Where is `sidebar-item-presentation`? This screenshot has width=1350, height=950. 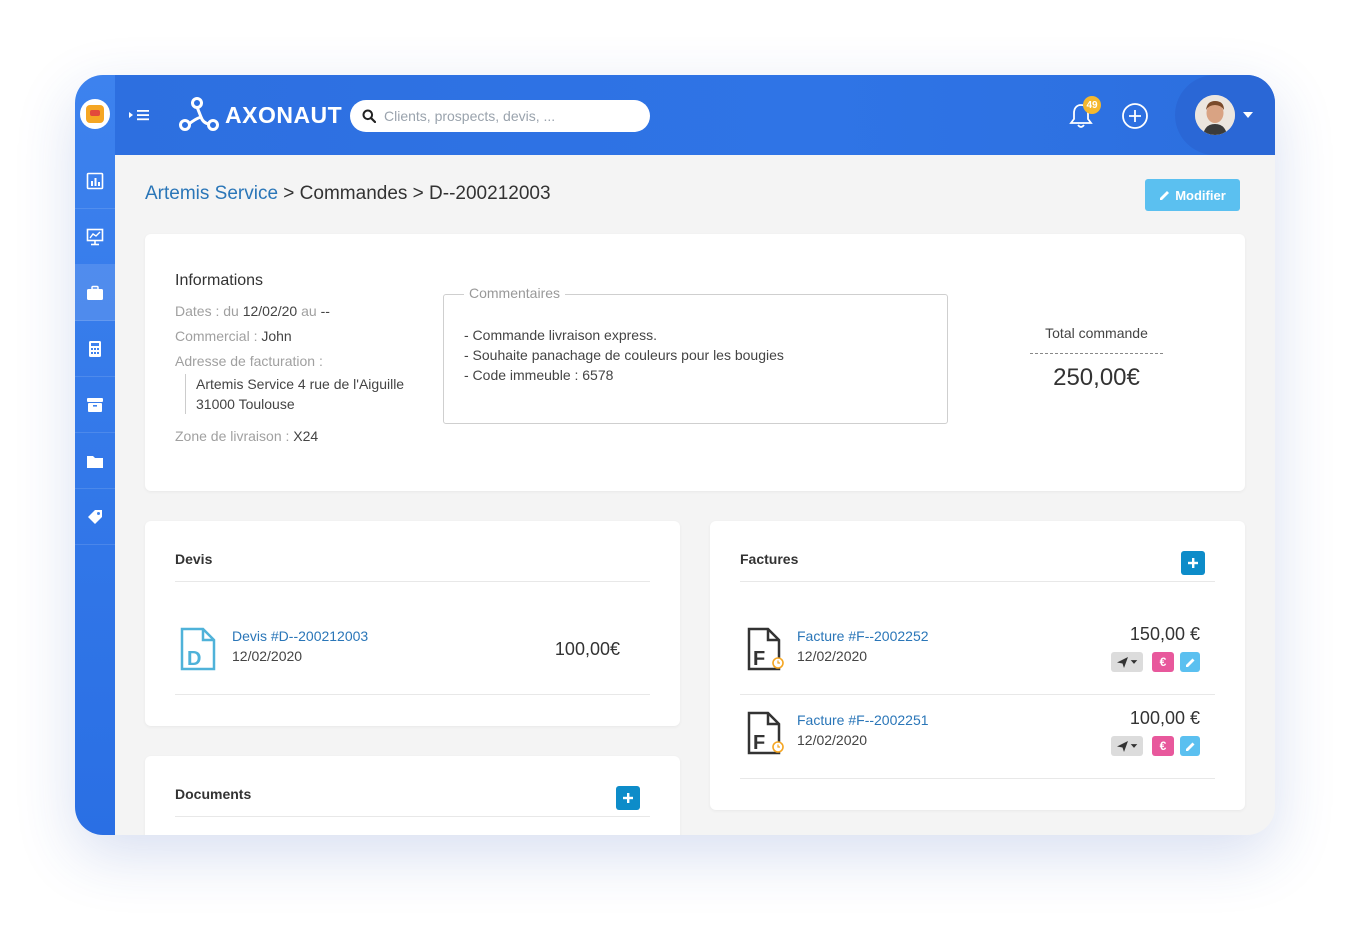 sidebar-item-presentation is located at coordinates (95, 237).